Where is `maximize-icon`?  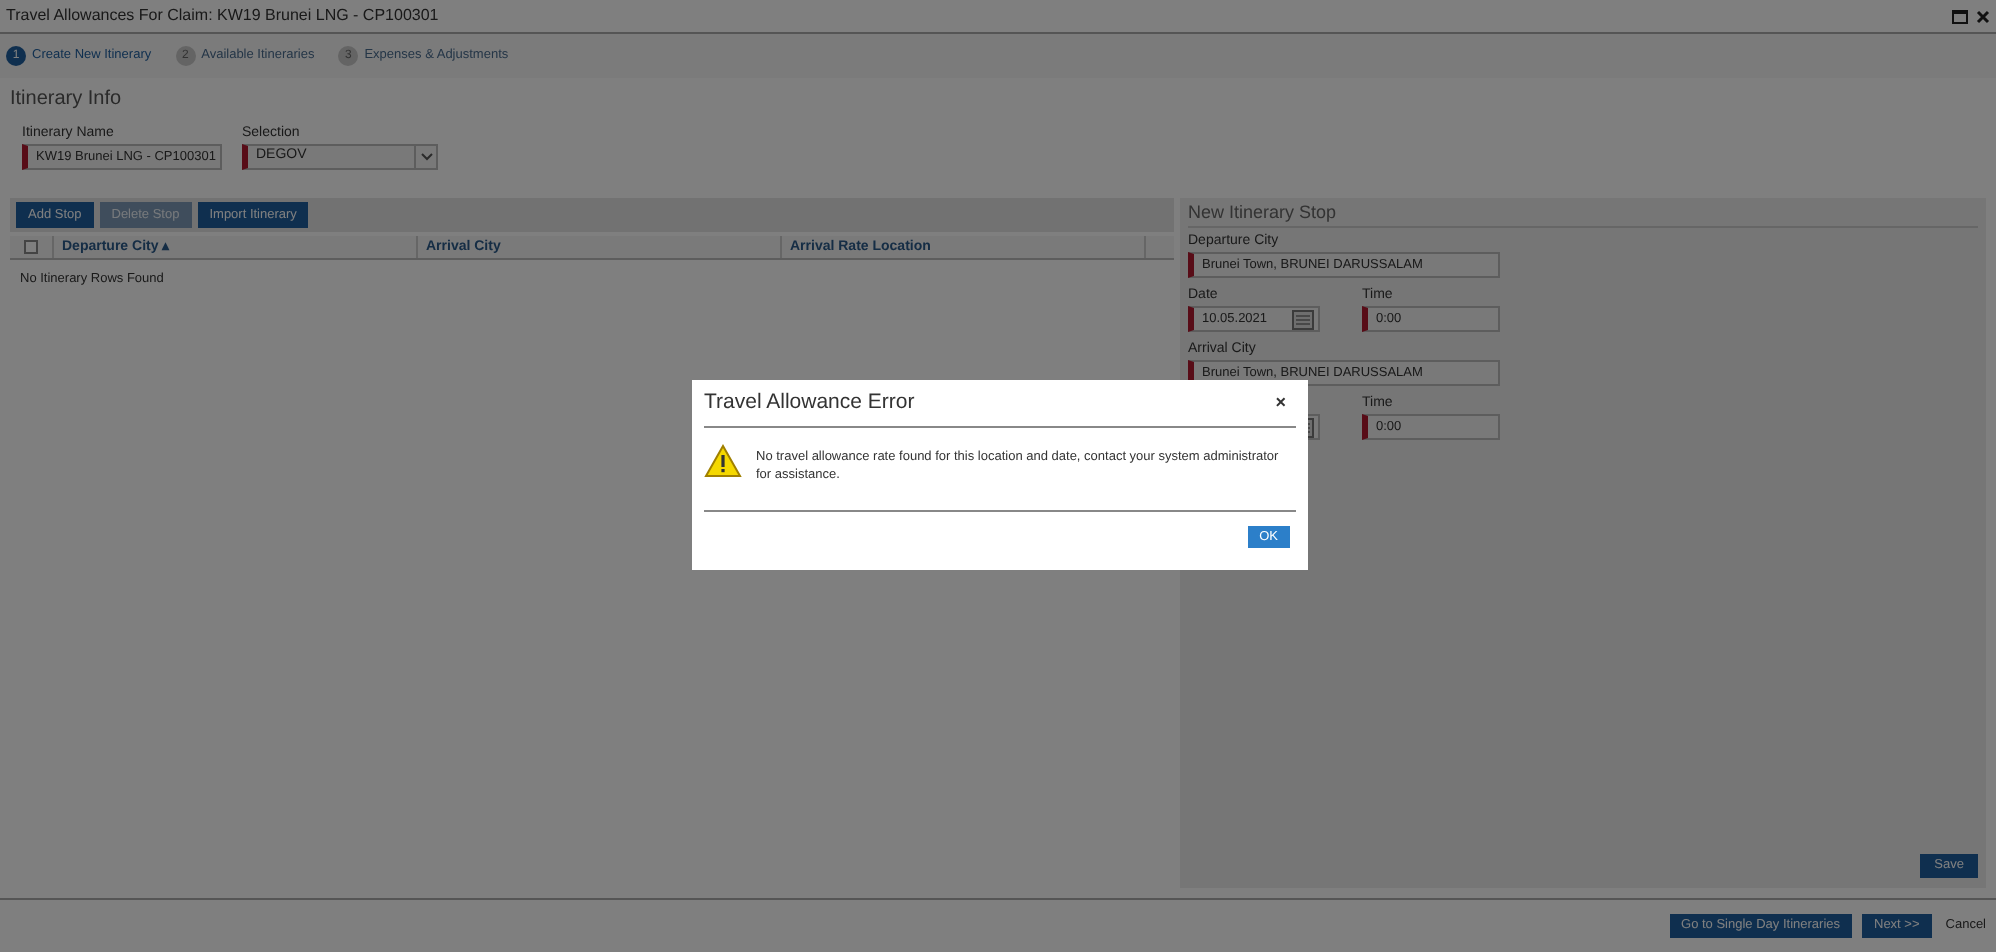 maximize-icon is located at coordinates (1960, 16).